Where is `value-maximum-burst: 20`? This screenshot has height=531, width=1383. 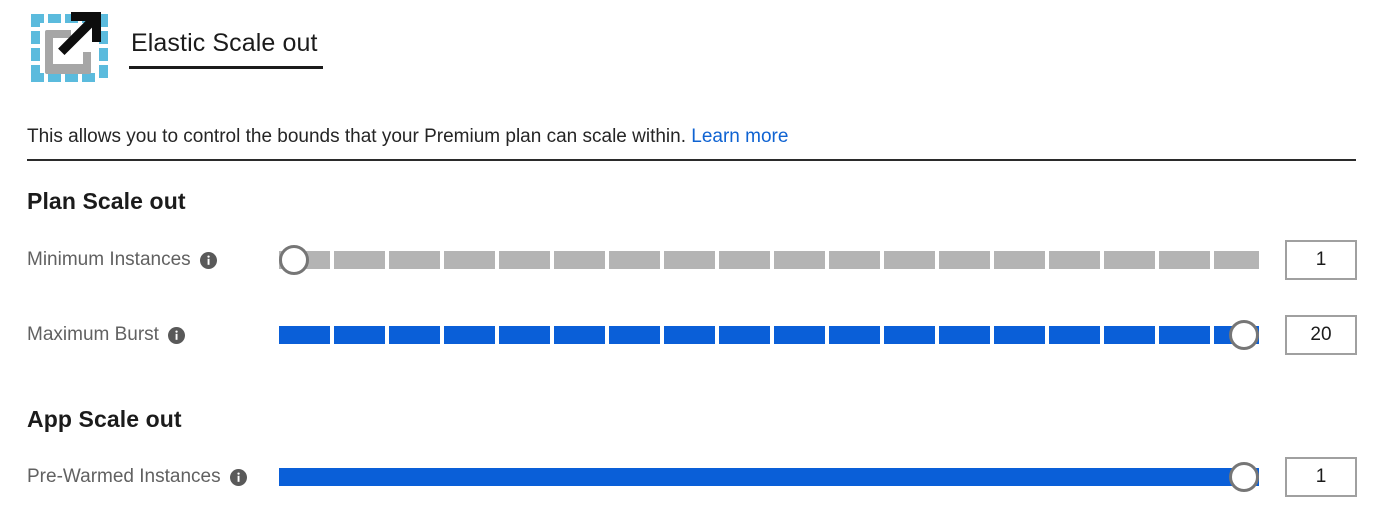 value-maximum-burst: 20 is located at coordinates (1321, 335).